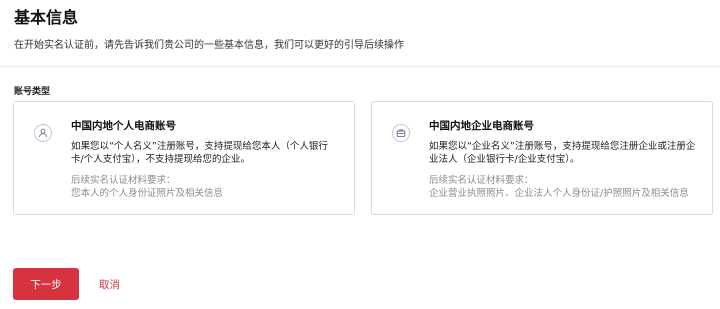 The image size is (720, 309). I want to click on header-divider, so click(360, 66).